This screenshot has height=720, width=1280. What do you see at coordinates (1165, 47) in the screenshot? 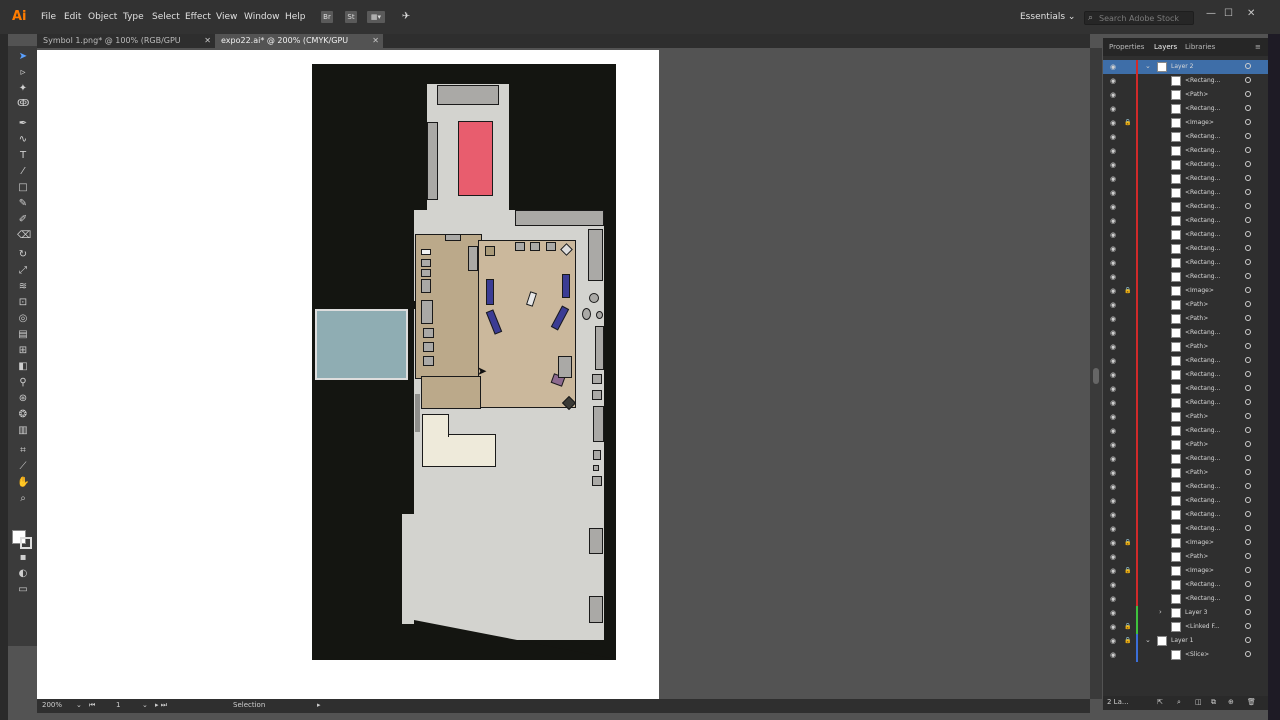
I see `tab-layers: Layers` at bounding box center [1165, 47].